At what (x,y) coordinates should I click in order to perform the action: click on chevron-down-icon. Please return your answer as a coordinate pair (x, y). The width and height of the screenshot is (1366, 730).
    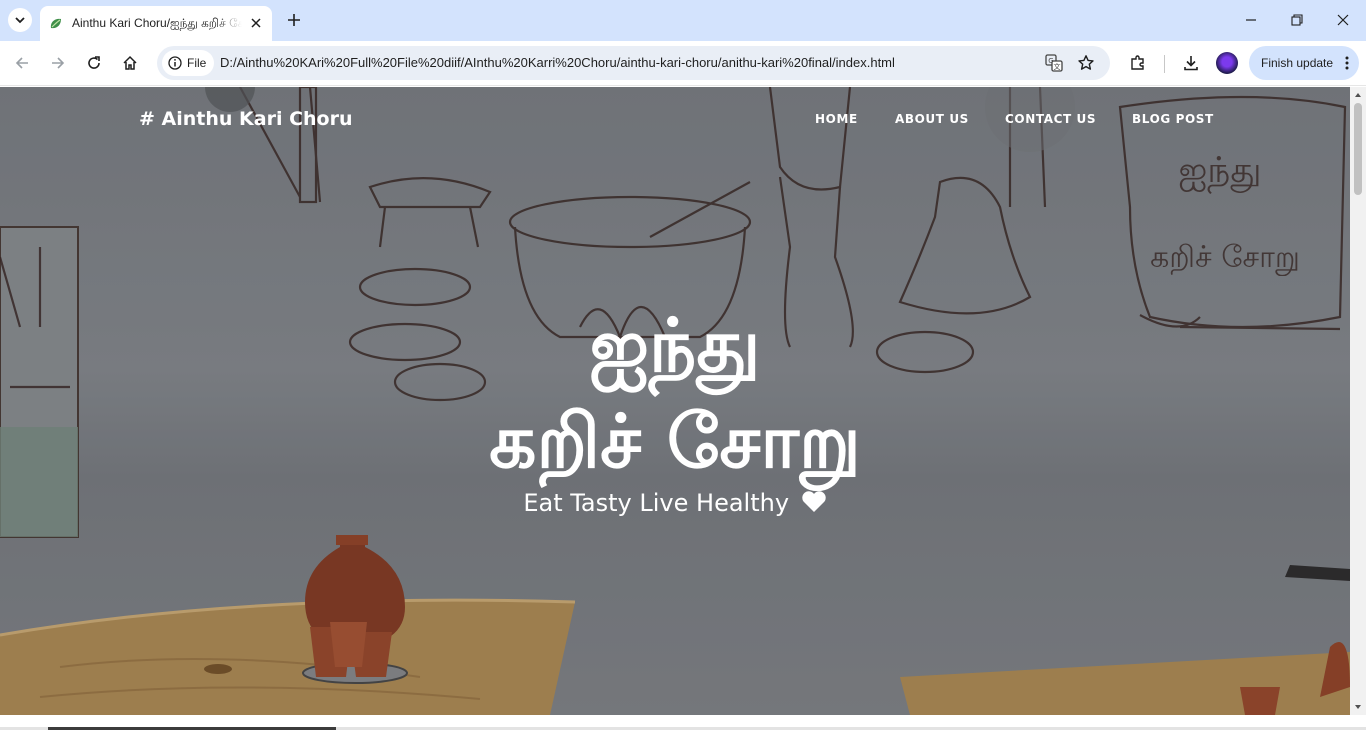
    Looking at the image, I should click on (20, 20).